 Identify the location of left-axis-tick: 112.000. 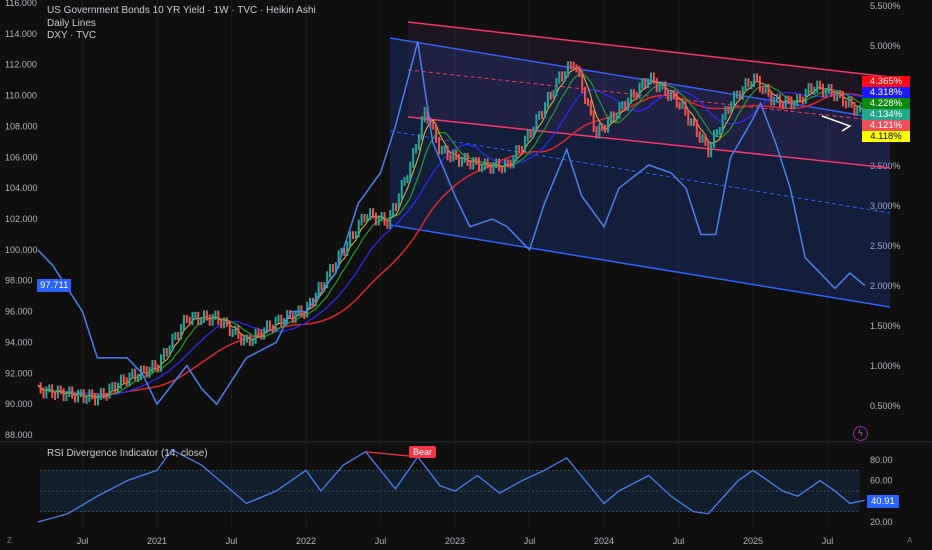
(21, 65).